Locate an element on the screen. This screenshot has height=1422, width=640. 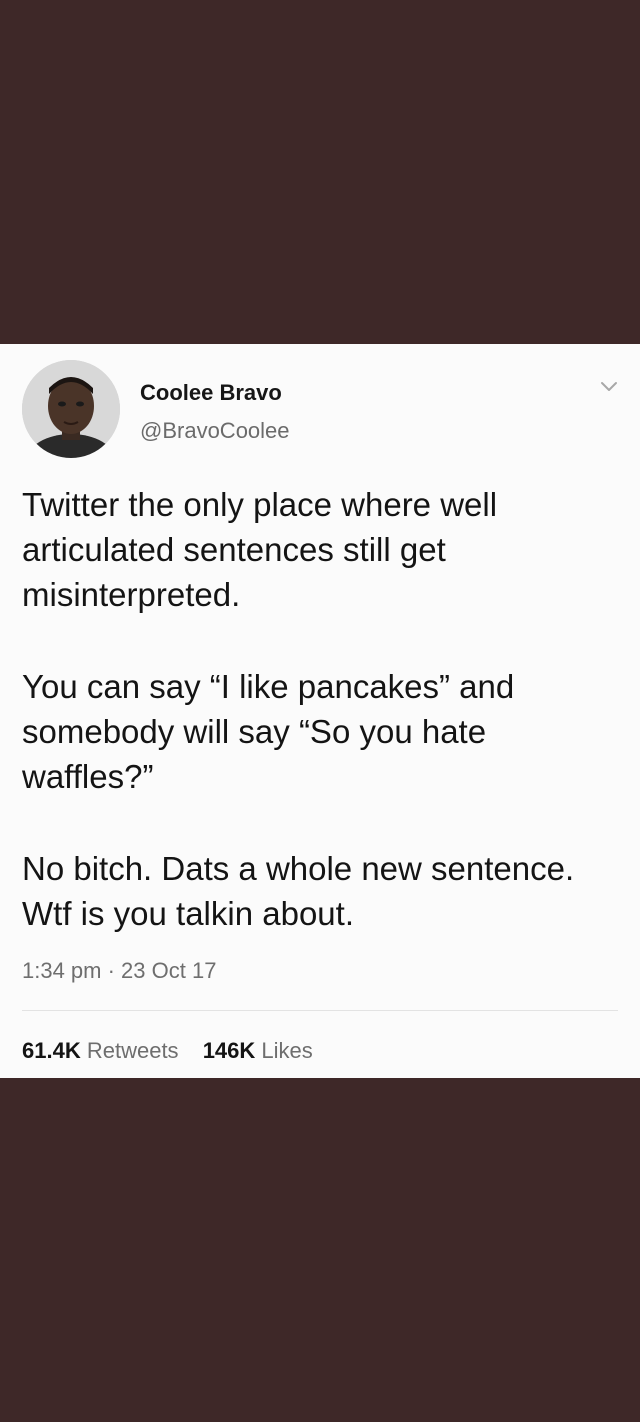
tweet-timestamp: 1:34 pm · 23 Oct 17 is located at coordinates (119, 971).